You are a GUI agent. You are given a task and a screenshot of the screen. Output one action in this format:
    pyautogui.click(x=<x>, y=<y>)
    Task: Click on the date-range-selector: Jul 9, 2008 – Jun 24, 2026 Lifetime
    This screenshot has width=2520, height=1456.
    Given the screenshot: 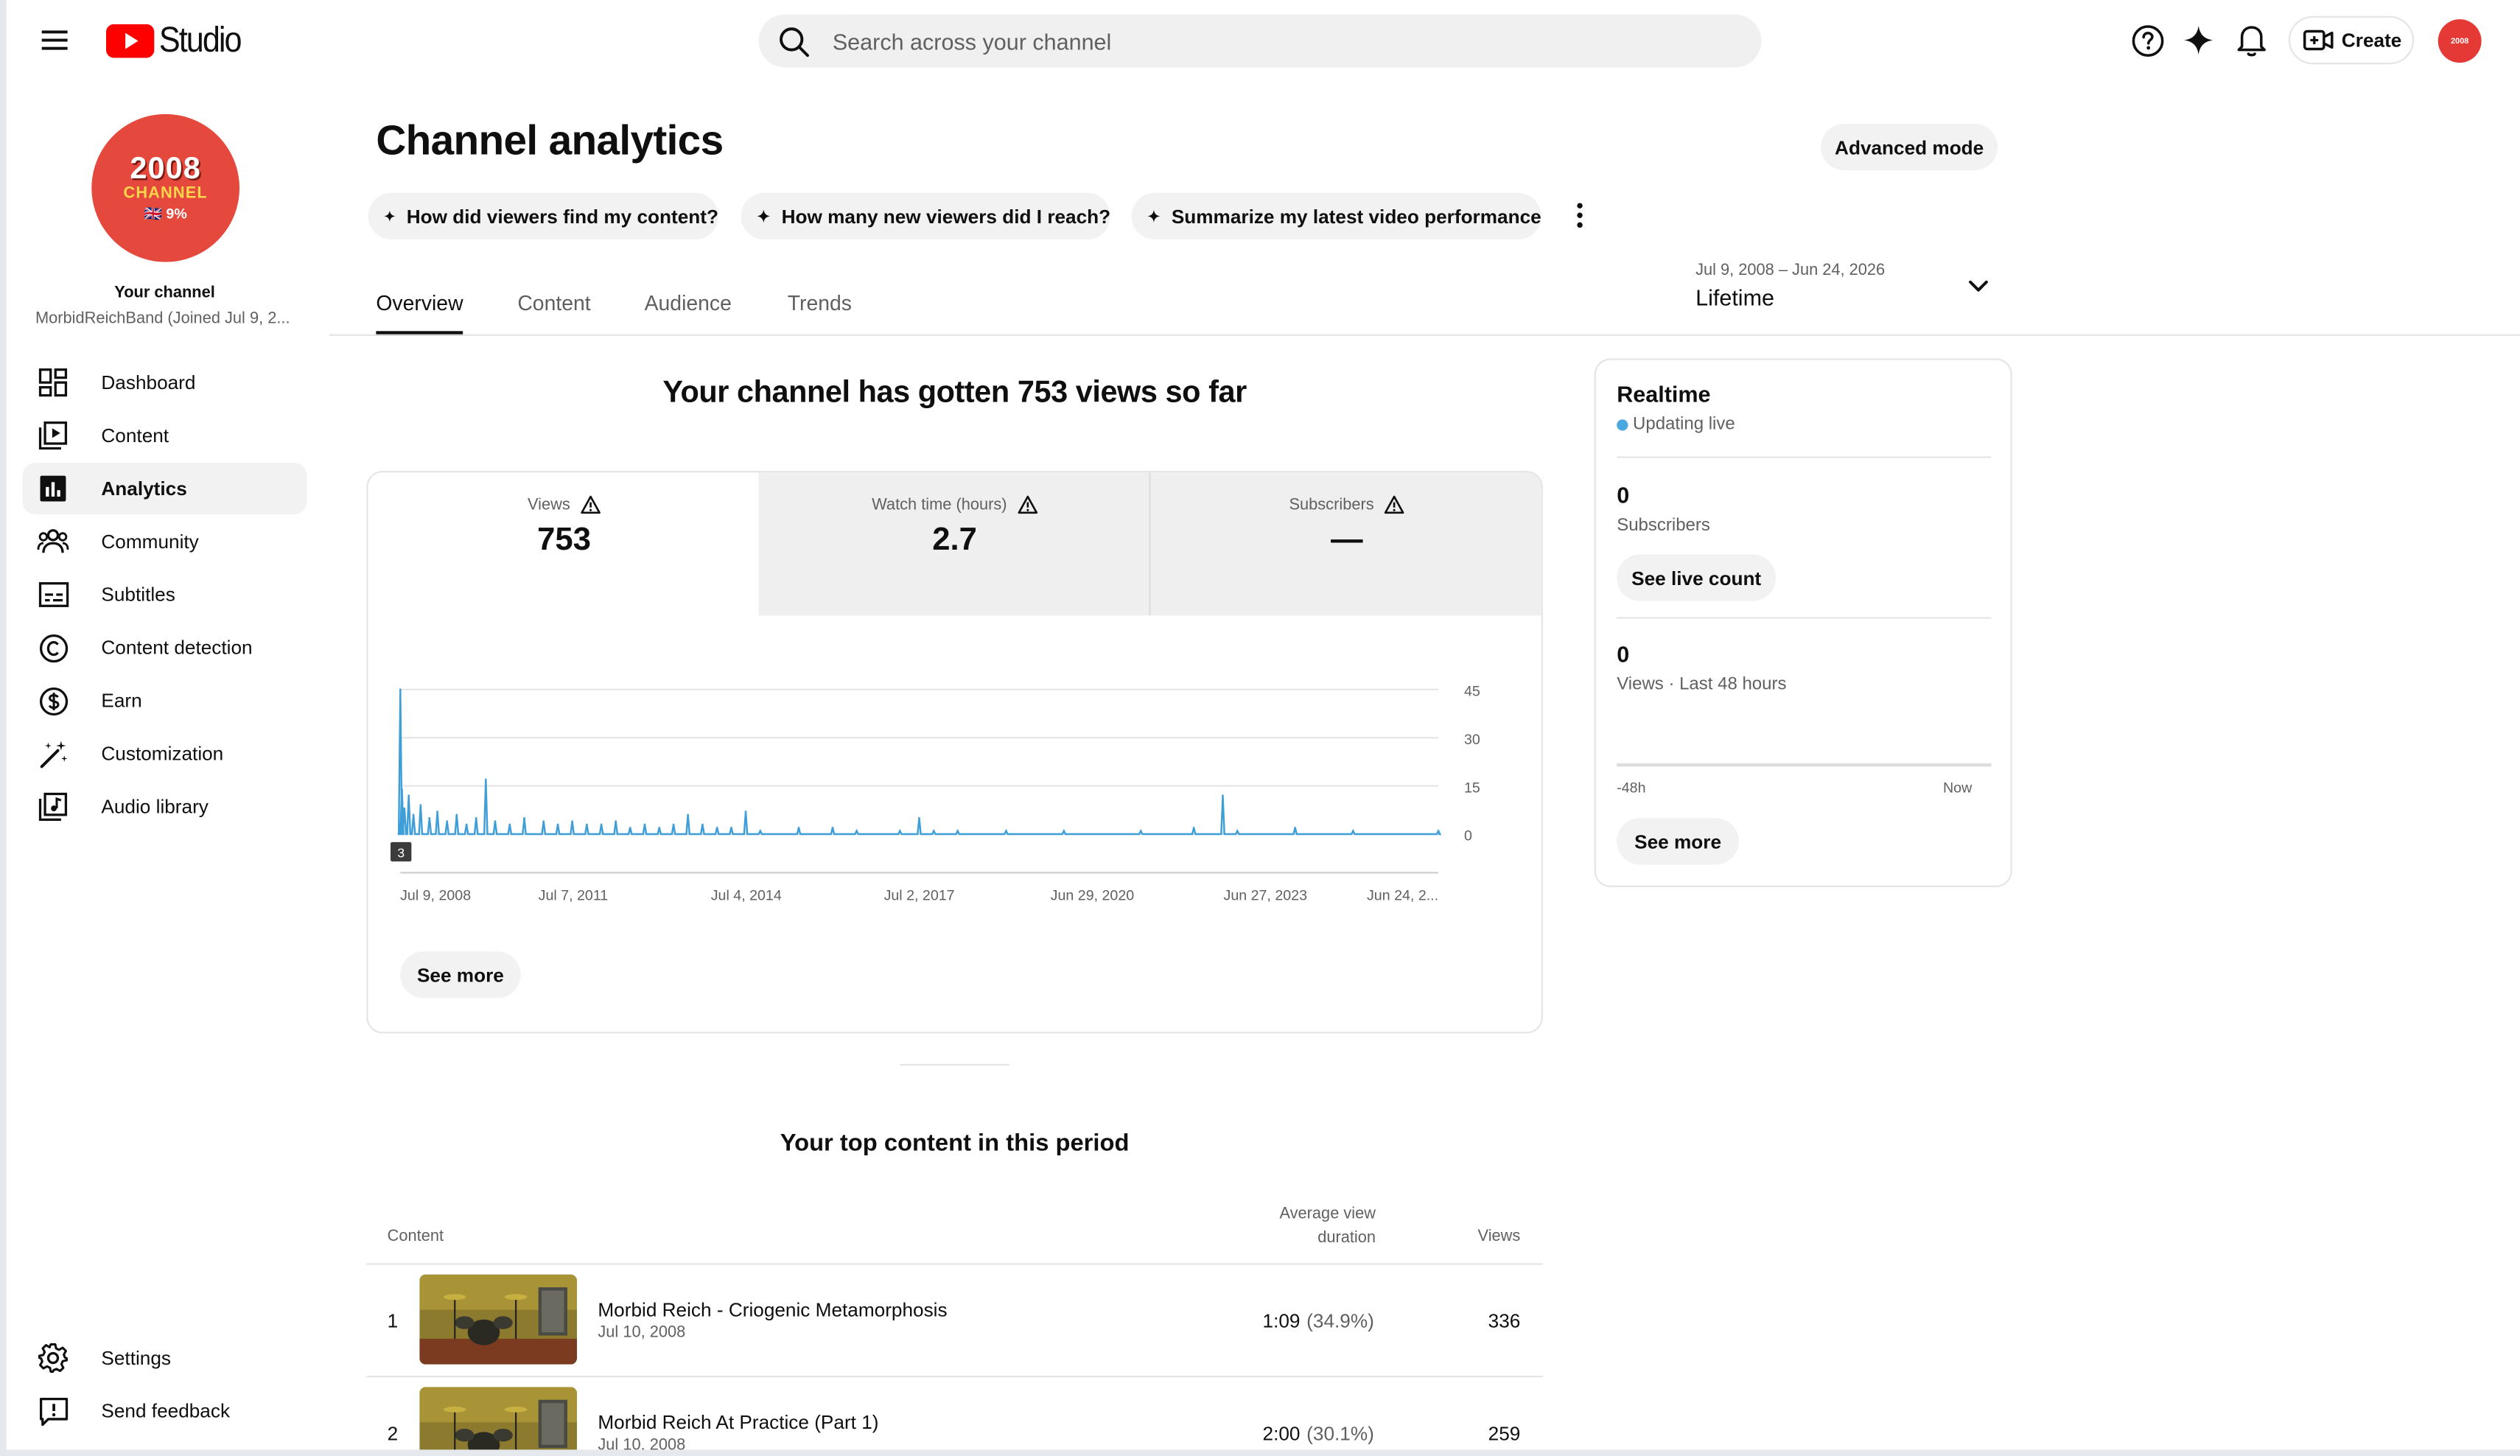 What is the action you would take?
    pyautogui.click(x=1849, y=291)
    